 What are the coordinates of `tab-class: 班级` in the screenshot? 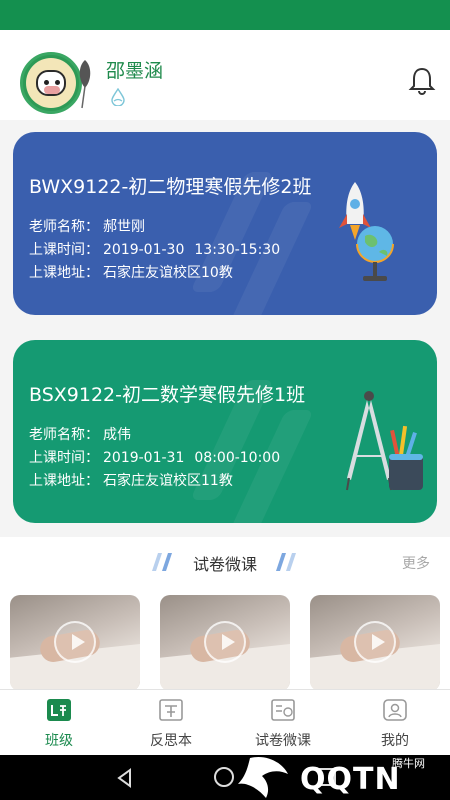 It's located at (59, 723).